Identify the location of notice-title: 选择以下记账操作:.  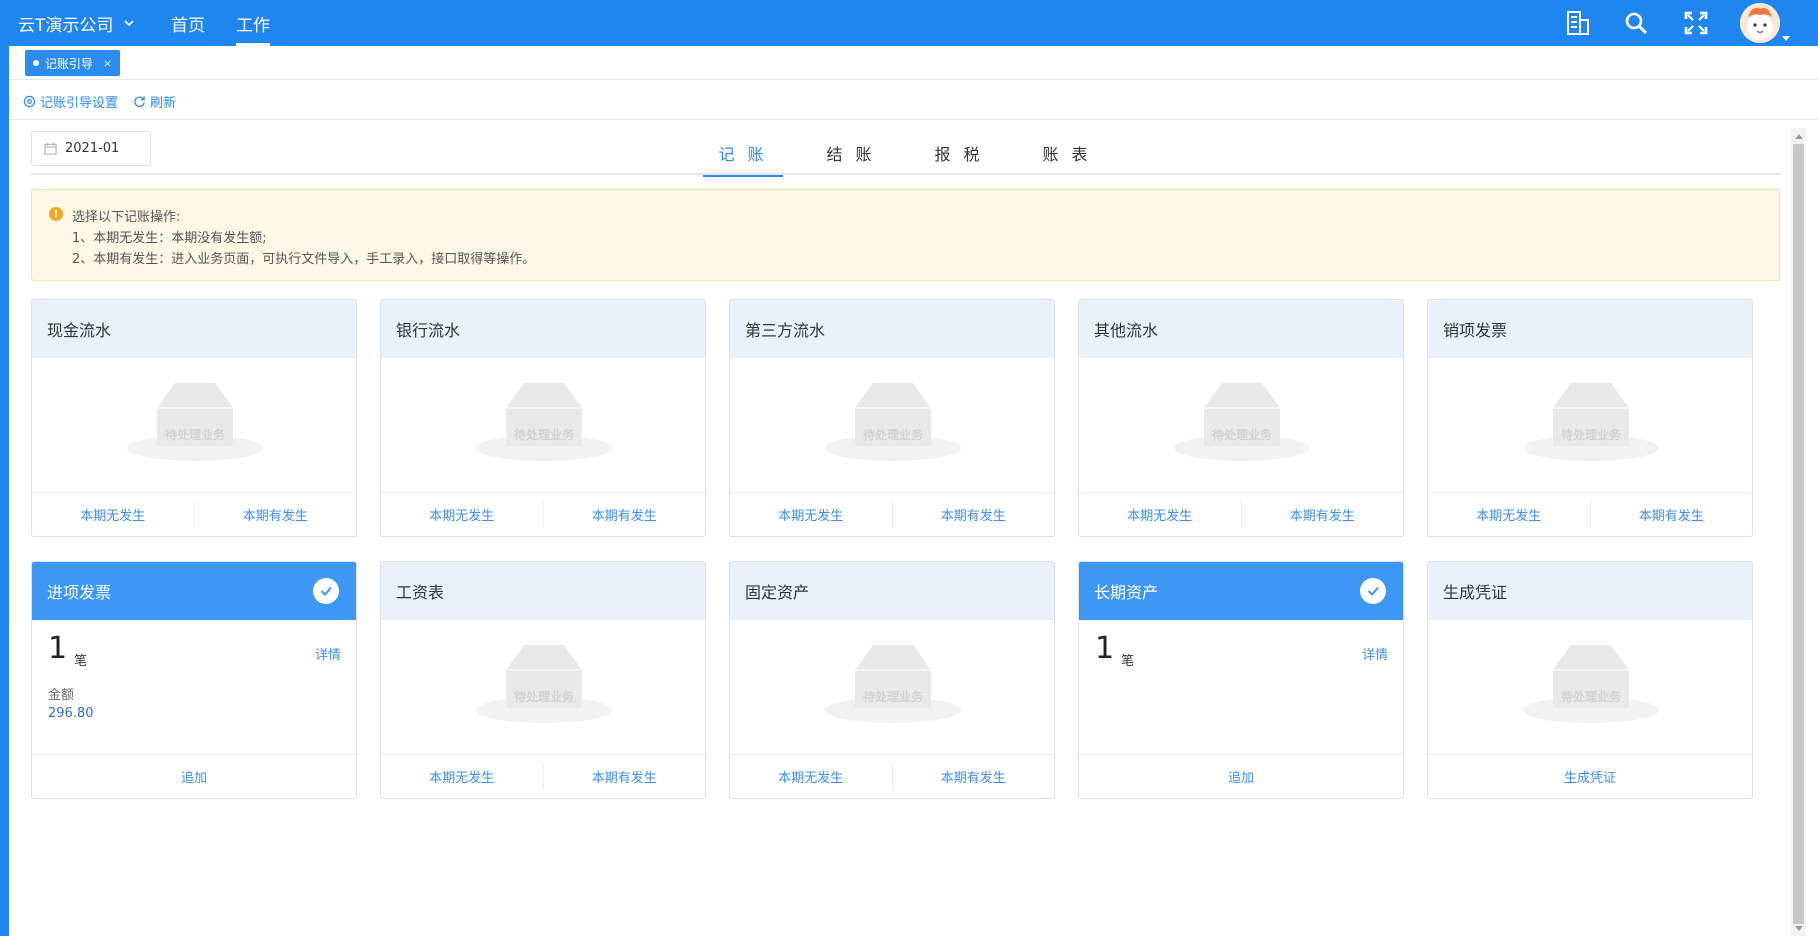
(126, 217).